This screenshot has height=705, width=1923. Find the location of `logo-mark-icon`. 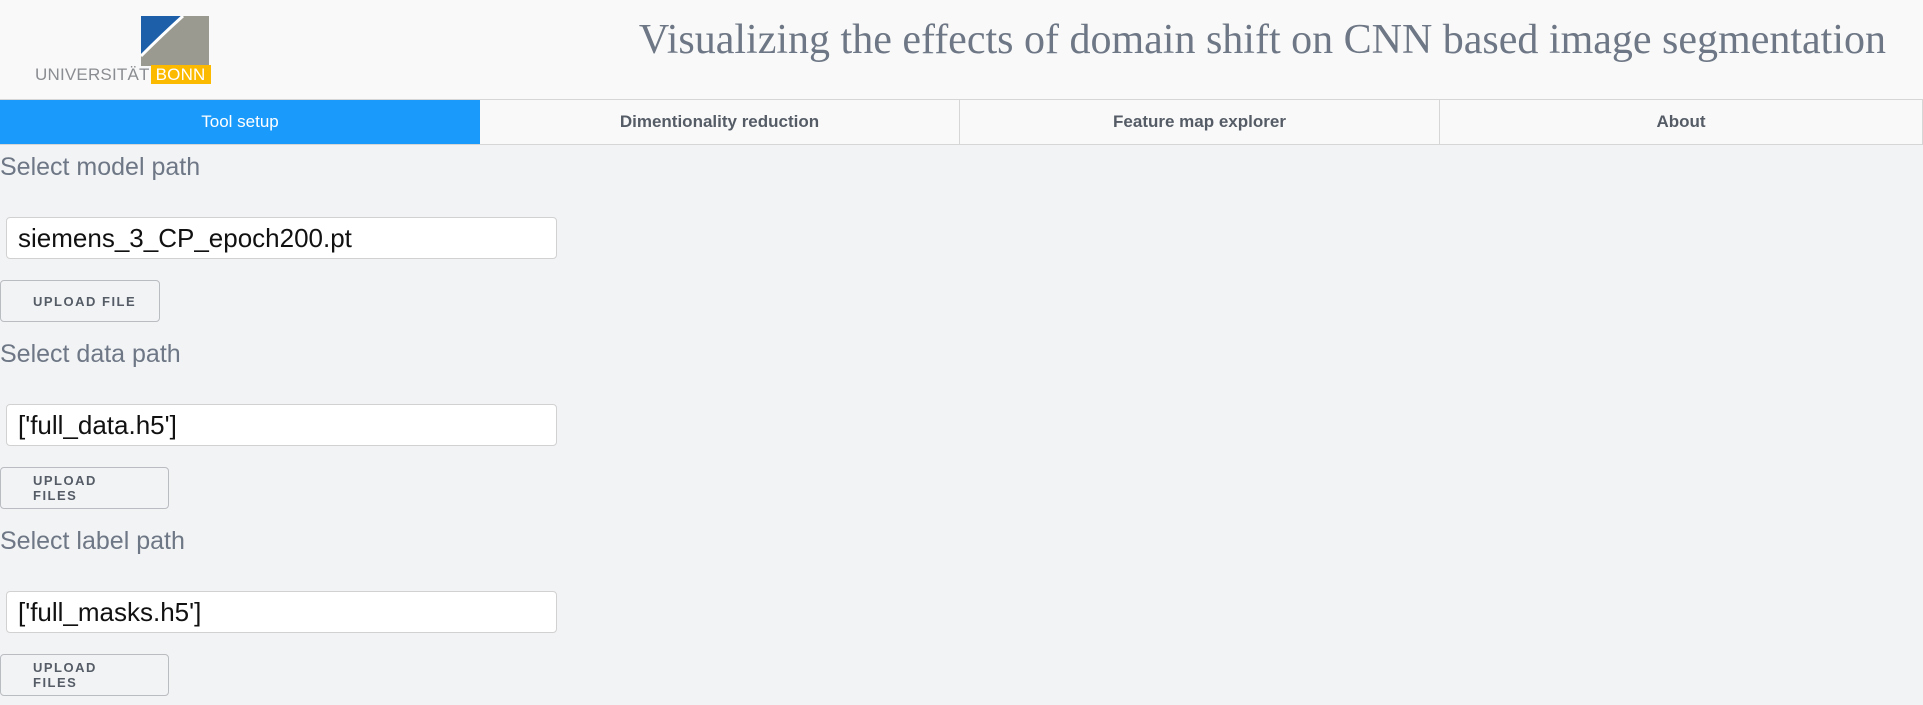

logo-mark-icon is located at coordinates (174, 40).